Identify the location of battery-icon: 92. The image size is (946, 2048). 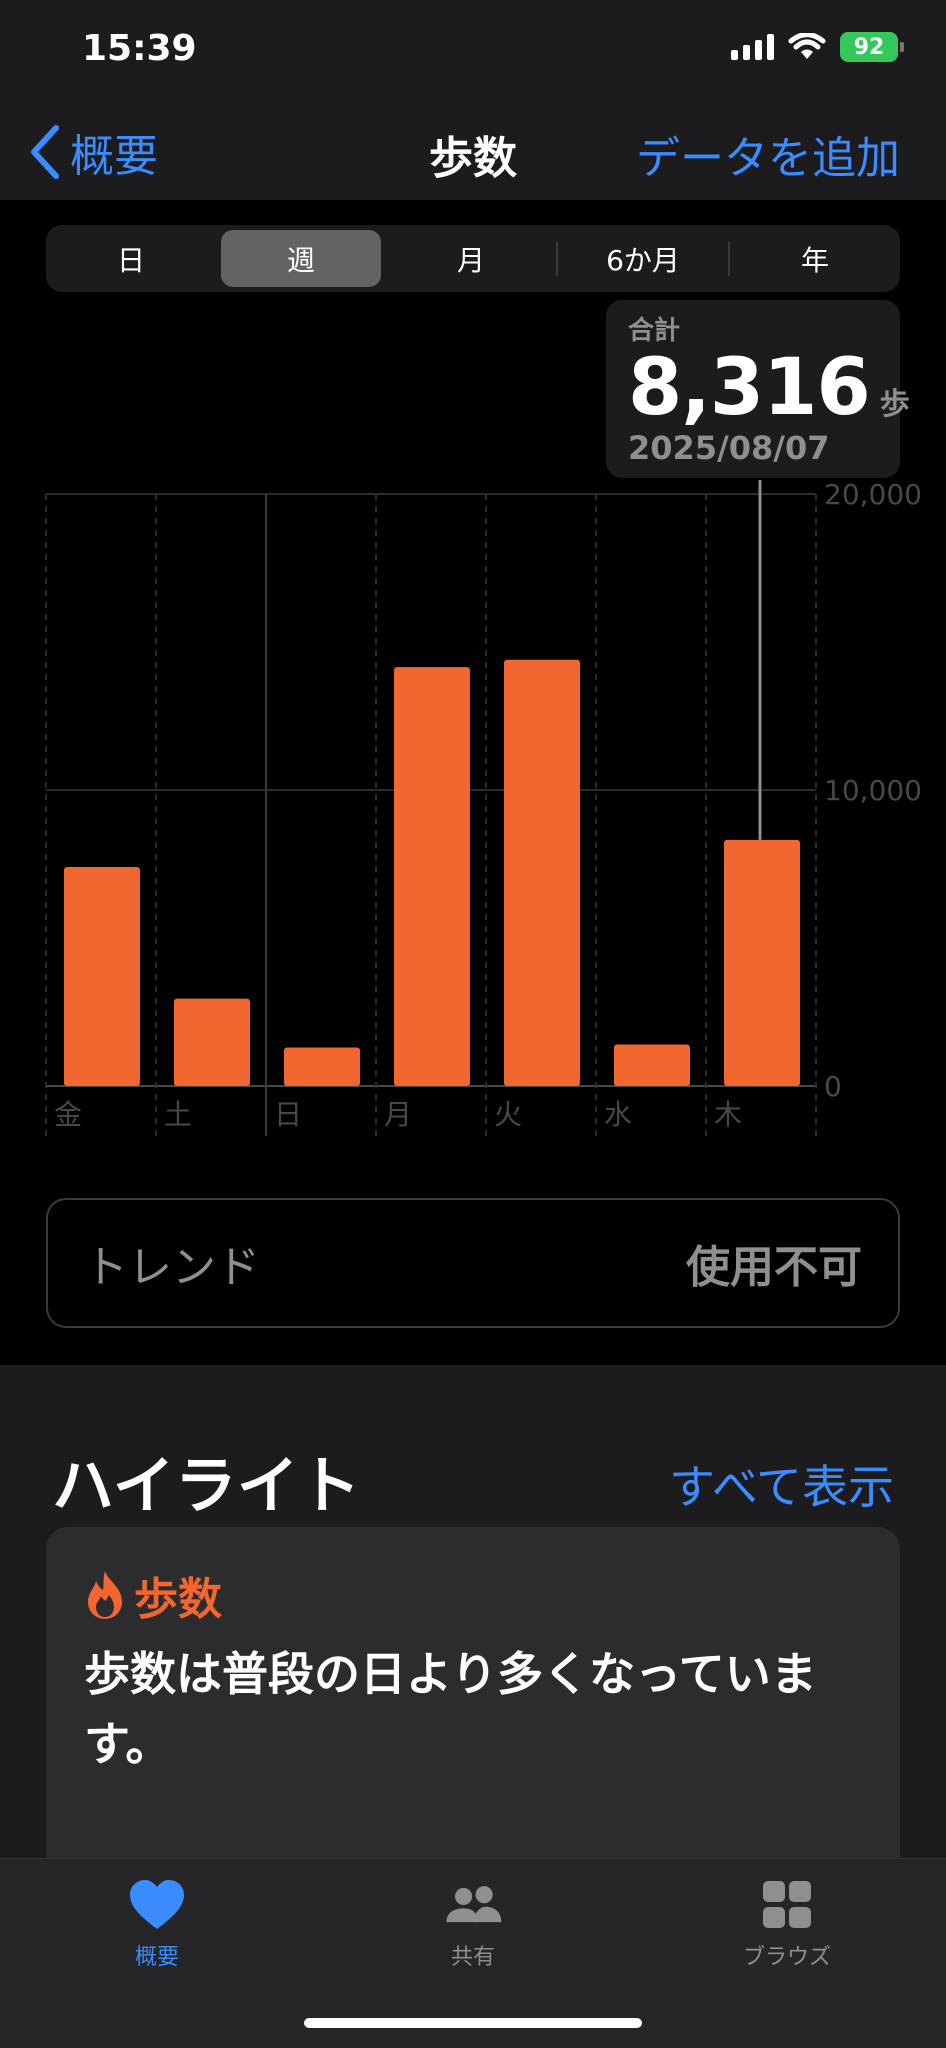
(872, 47).